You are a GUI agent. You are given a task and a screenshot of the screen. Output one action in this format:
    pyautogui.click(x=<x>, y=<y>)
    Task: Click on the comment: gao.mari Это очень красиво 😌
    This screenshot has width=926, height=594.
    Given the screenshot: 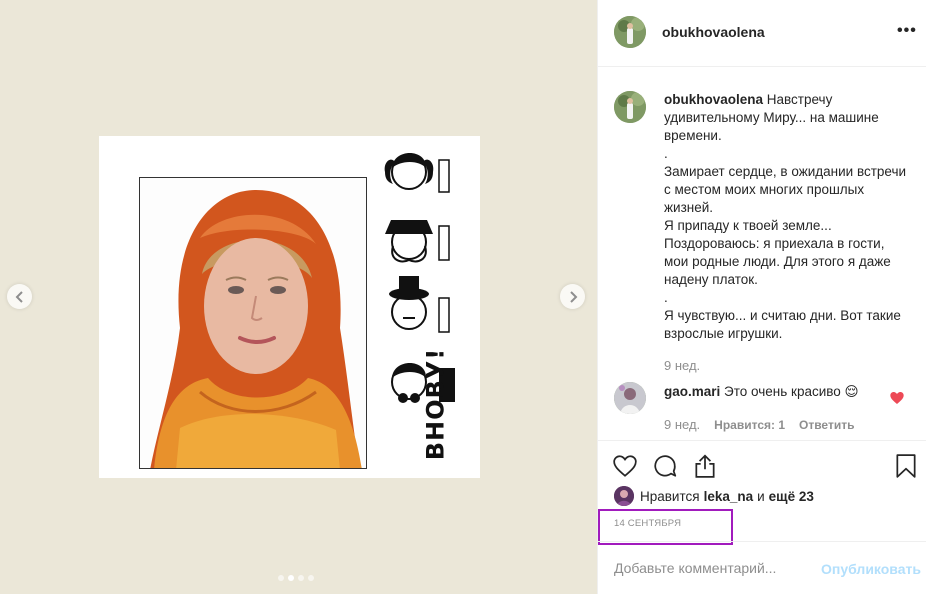 What is the action you would take?
    pyautogui.click(x=761, y=392)
    